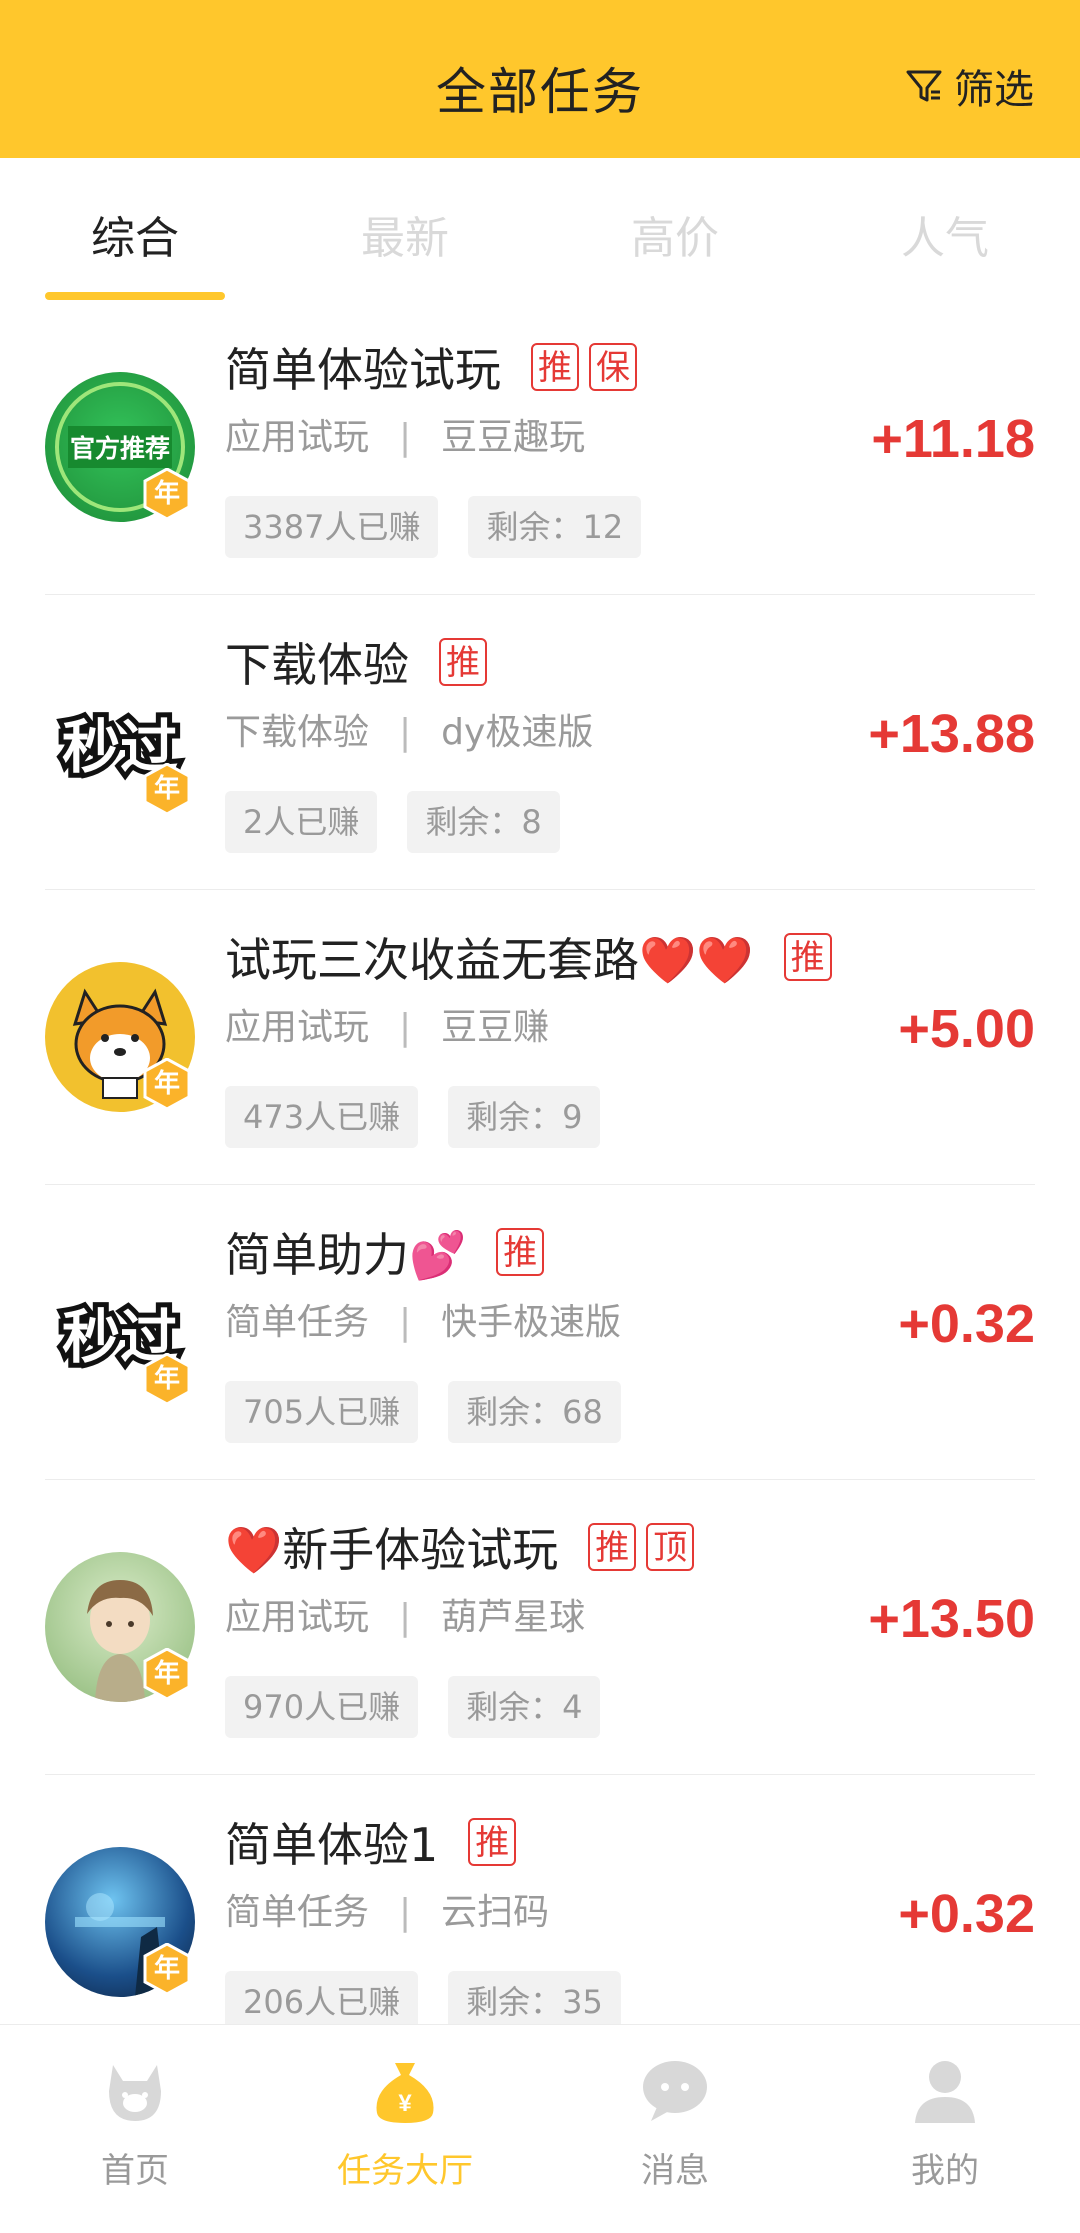 This screenshot has width=1080, height=2233. Describe the element at coordinates (385, 1252) in the screenshot. I see `task-title: 简单助力💕 推` at that location.